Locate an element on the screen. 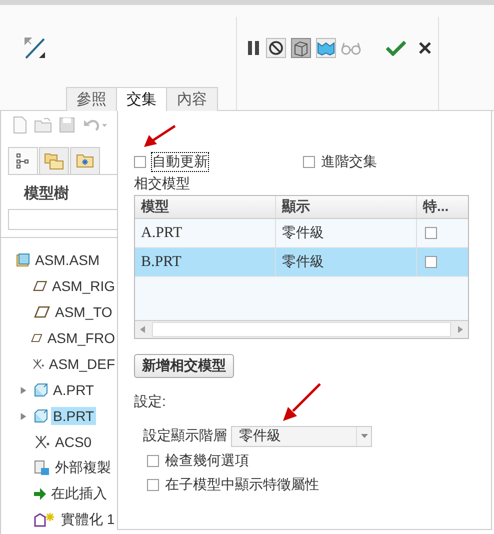  scroll-right-icon is located at coordinates (460, 329).